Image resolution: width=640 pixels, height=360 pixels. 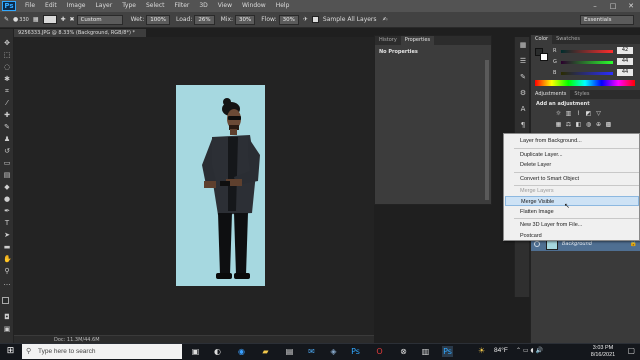 I want to click on file-explorer-icon: ▰, so click(x=265, y=351).